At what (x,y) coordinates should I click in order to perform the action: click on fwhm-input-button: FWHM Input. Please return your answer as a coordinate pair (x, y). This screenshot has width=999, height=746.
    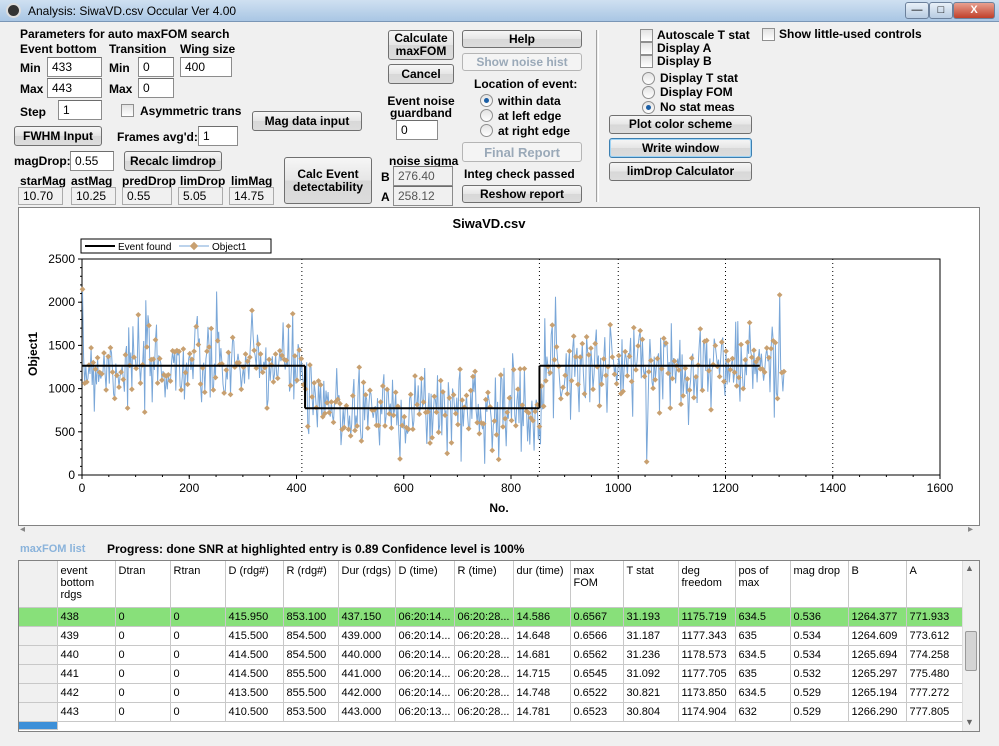
    Looking at the image, I should click on (58, 136).